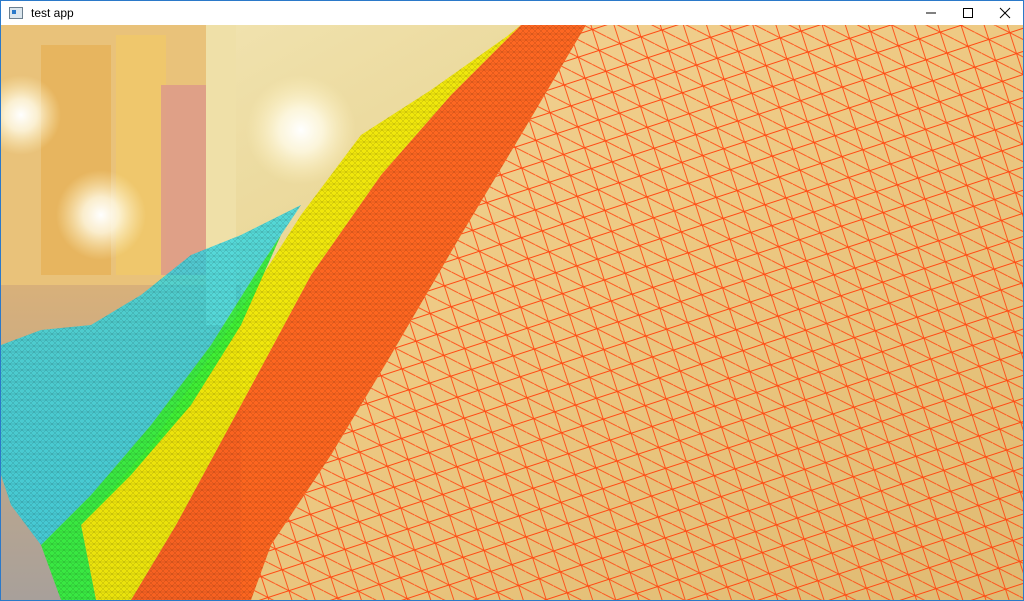 The height and width of the screenshot is (601, 1024). Describe the element at coordinates (16, 13) in the screenshot. I see `app-icon` at that location.